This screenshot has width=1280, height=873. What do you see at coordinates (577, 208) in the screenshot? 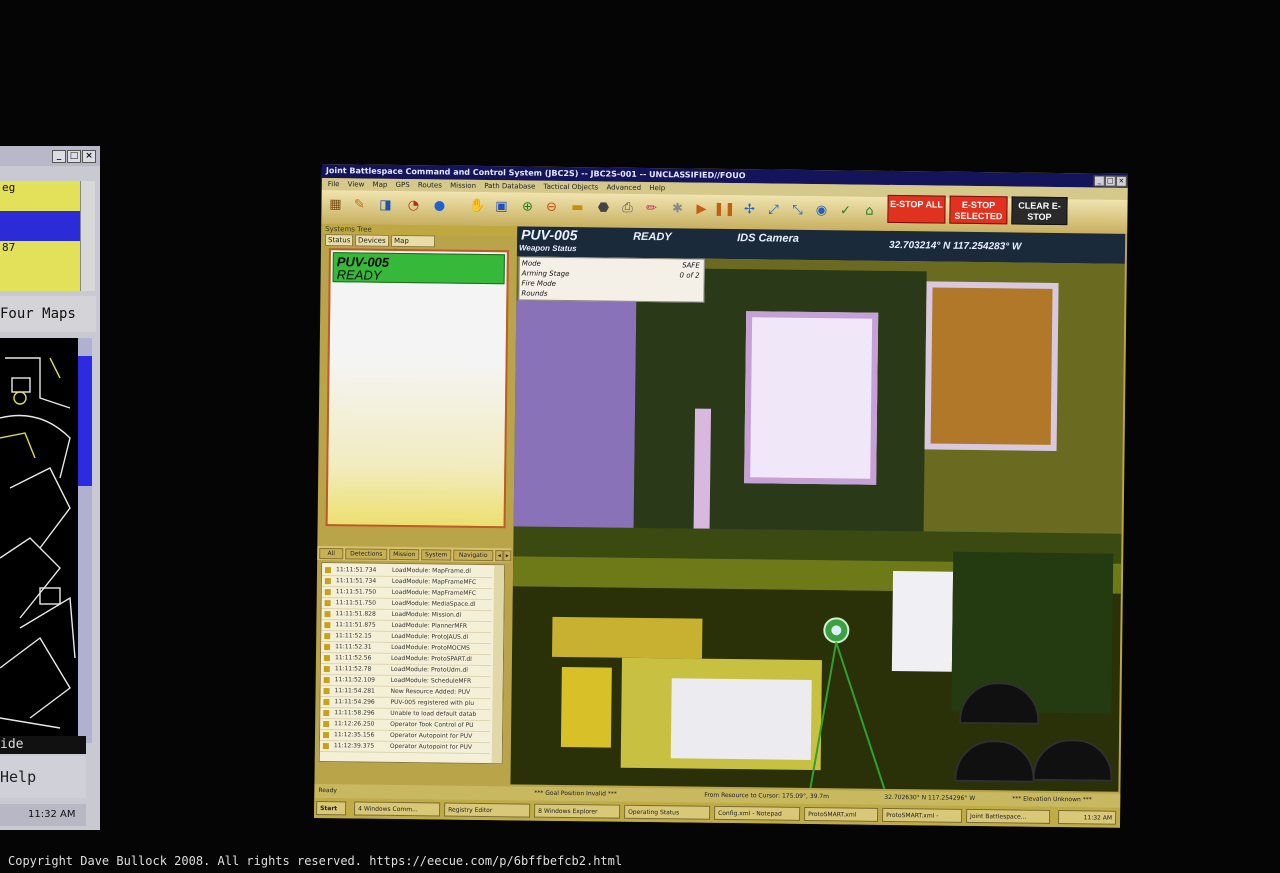
I see `ruler-icon: ▬` at bounding box center [577, 208].